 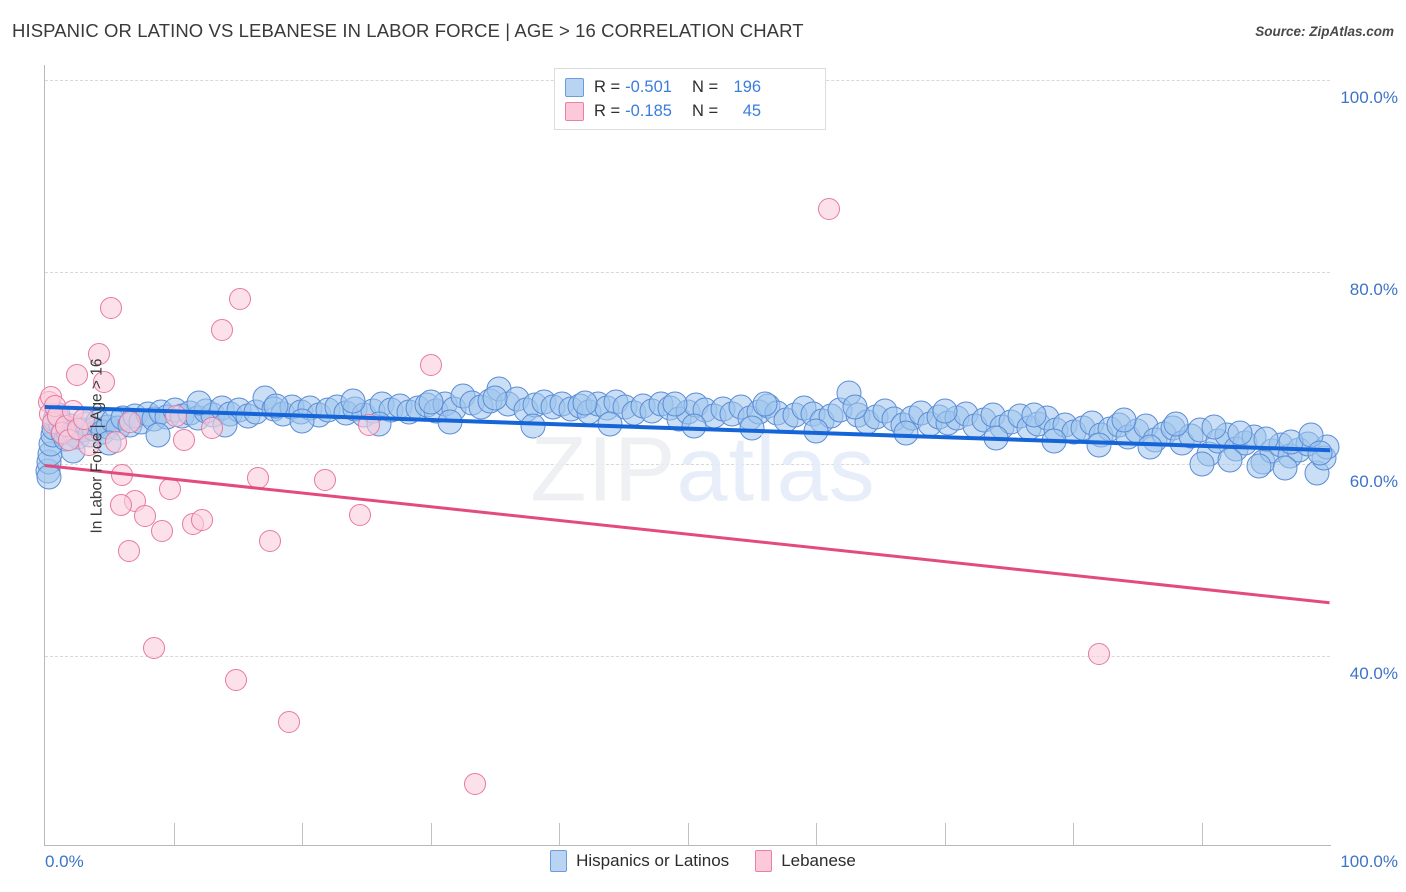 I want to click on y-axis-tick-label: 80.0%, so click(x=1373, y=289).